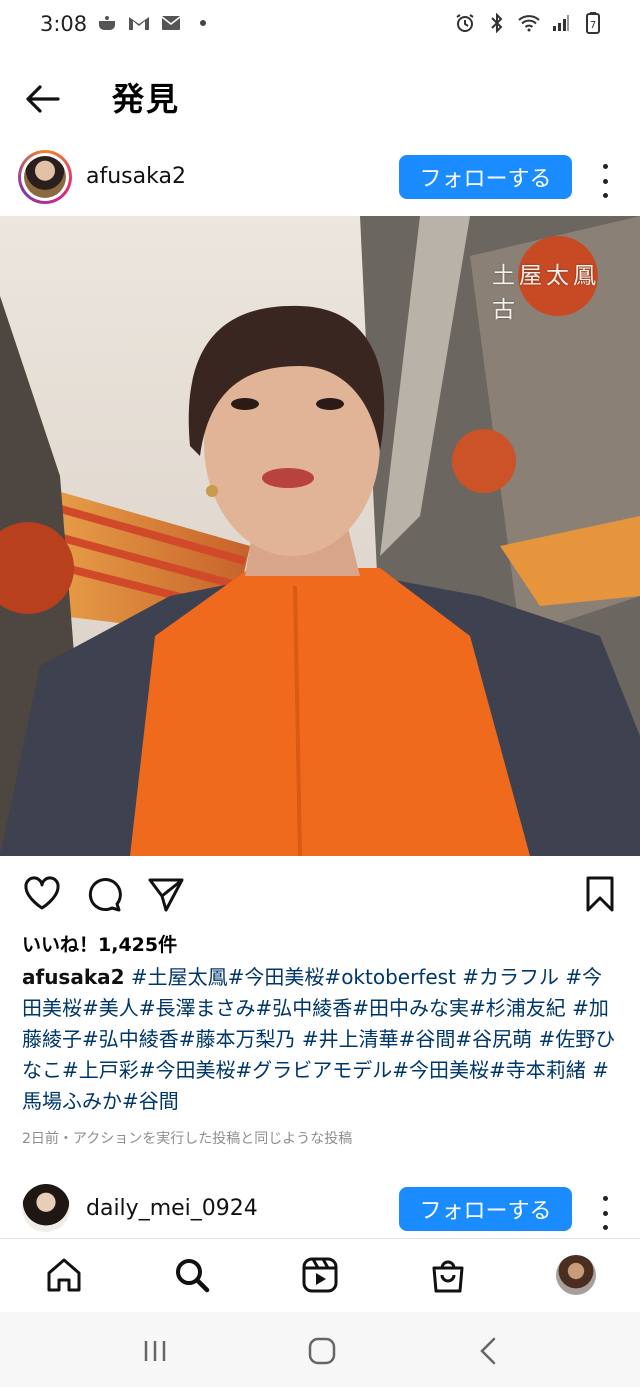  Describe the element at coordinates (559, 293) in the screenshot. I see `image-overlay-text: 土屋太鳳 古` at that location.